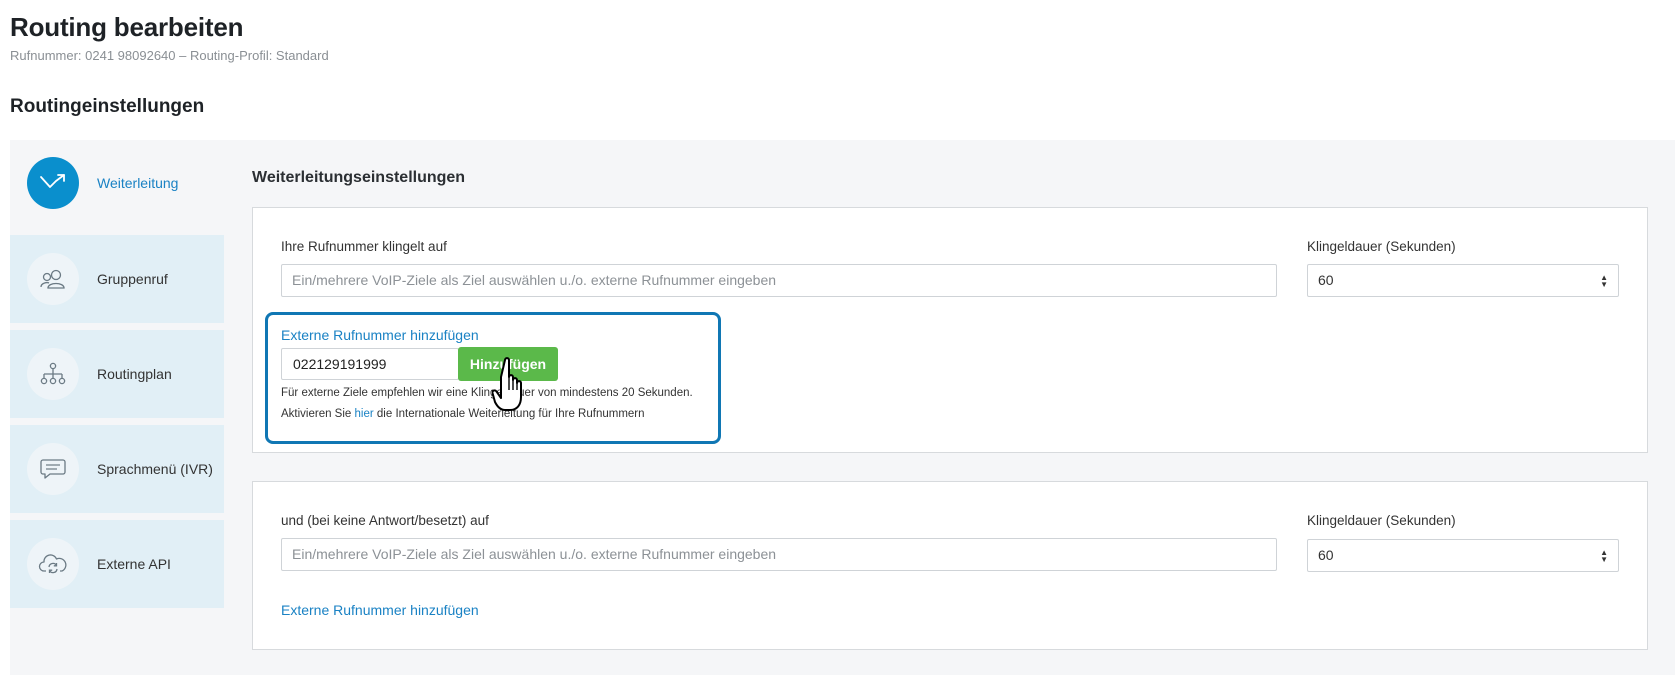 This screenshot has height=675, width=1678. Describe the element at coordinates (359, 177) in the screenshot. I see `content-title: Weiterleitungseinstellungen` at that location.